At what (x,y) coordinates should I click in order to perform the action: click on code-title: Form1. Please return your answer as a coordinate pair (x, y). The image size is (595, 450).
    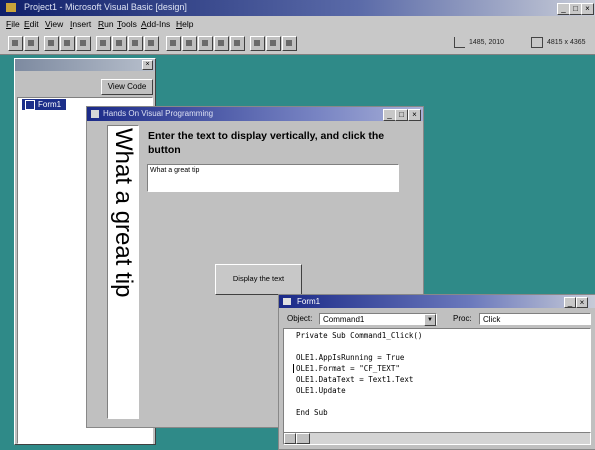
    Looking at the image, I should click on (309, 301).